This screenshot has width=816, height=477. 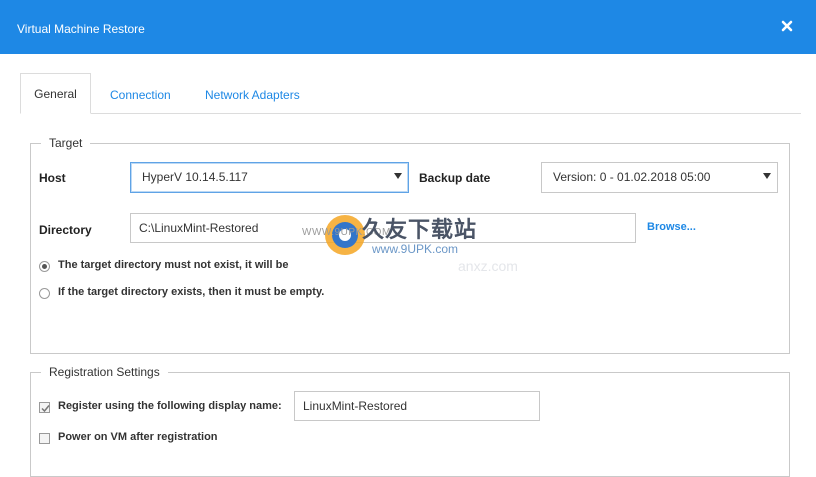 What do you see at coordinates (488, 266) in the screenshot?
I see `watermark-faded-text: anxz.com` at bounding box center [488, 266].